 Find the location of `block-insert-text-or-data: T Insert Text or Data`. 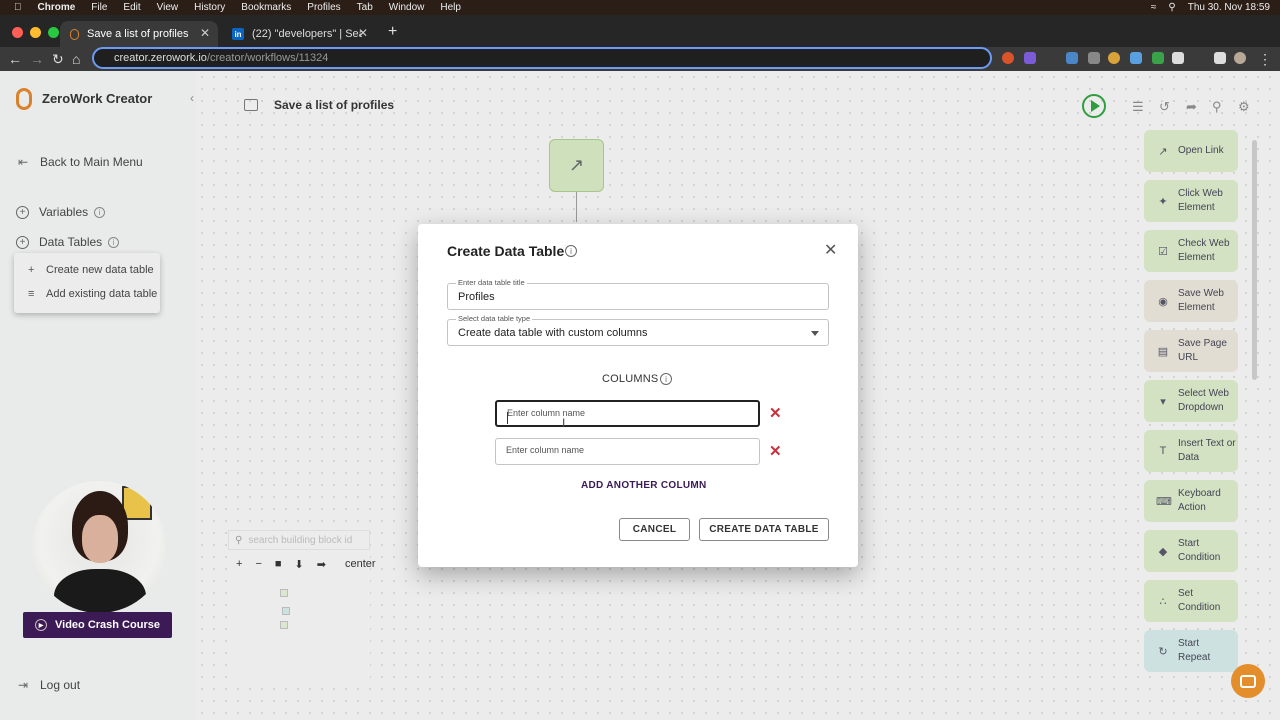

block-insert-text-or-data: T Insert Text or Data is located at coordinates (1191, 451).